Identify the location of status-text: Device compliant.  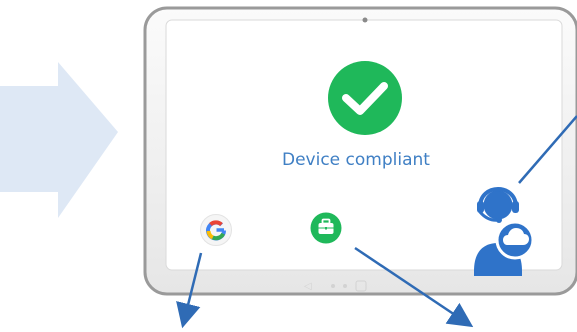
(356, 160).